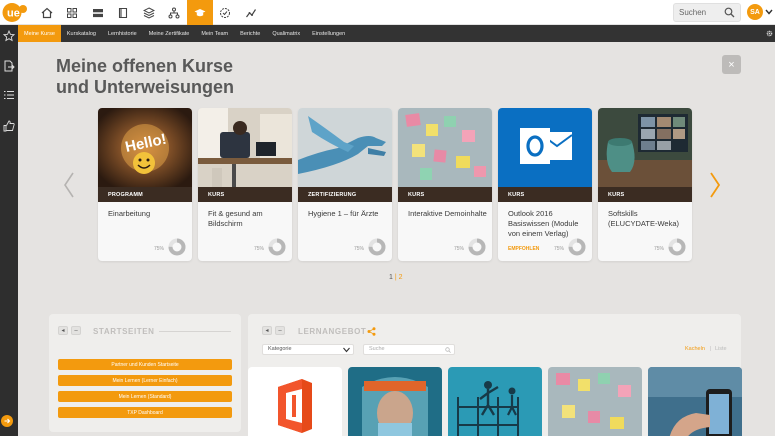  Describe the element at coordinates (545, 147) in the screenshot. I see `outlook-logo-icon` at that location.